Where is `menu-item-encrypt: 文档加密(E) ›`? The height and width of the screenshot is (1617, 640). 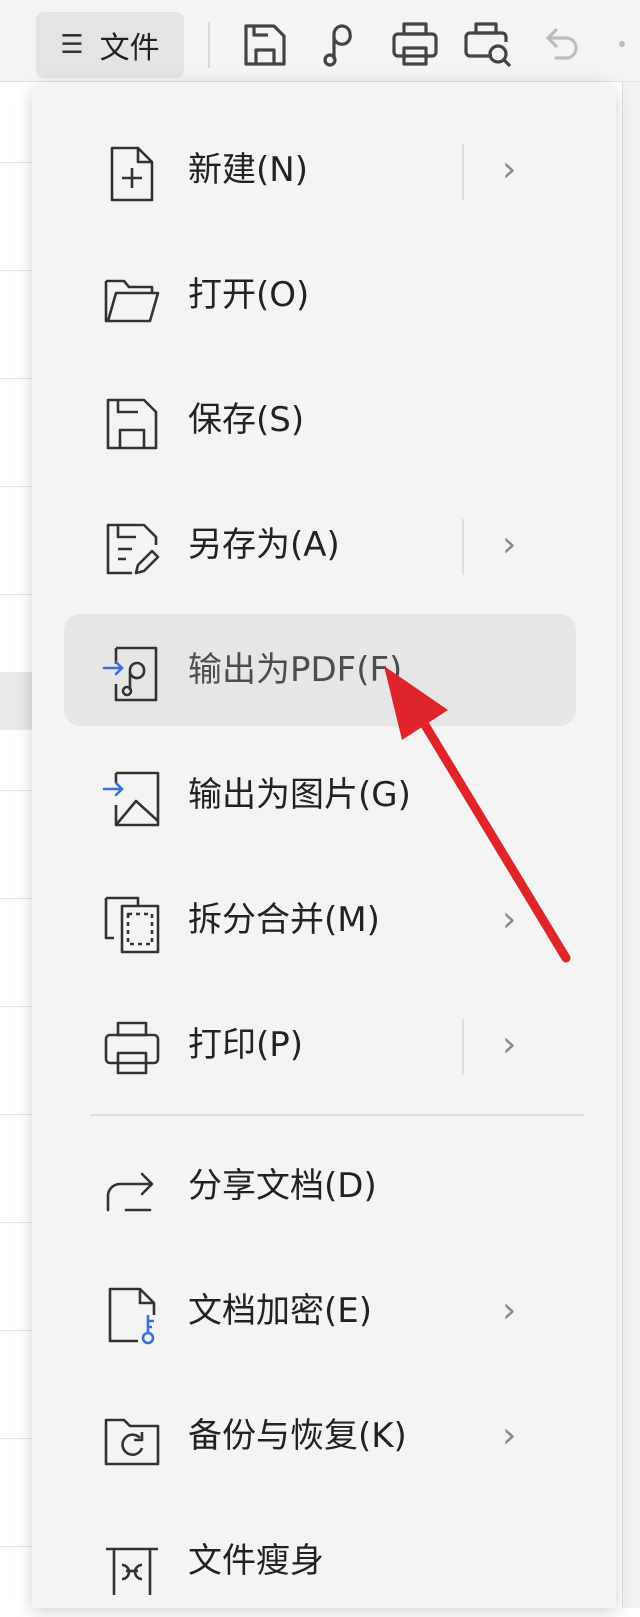 menu-item-encrypt: 文档加密(E) › is located at coordinates (320, 1311).